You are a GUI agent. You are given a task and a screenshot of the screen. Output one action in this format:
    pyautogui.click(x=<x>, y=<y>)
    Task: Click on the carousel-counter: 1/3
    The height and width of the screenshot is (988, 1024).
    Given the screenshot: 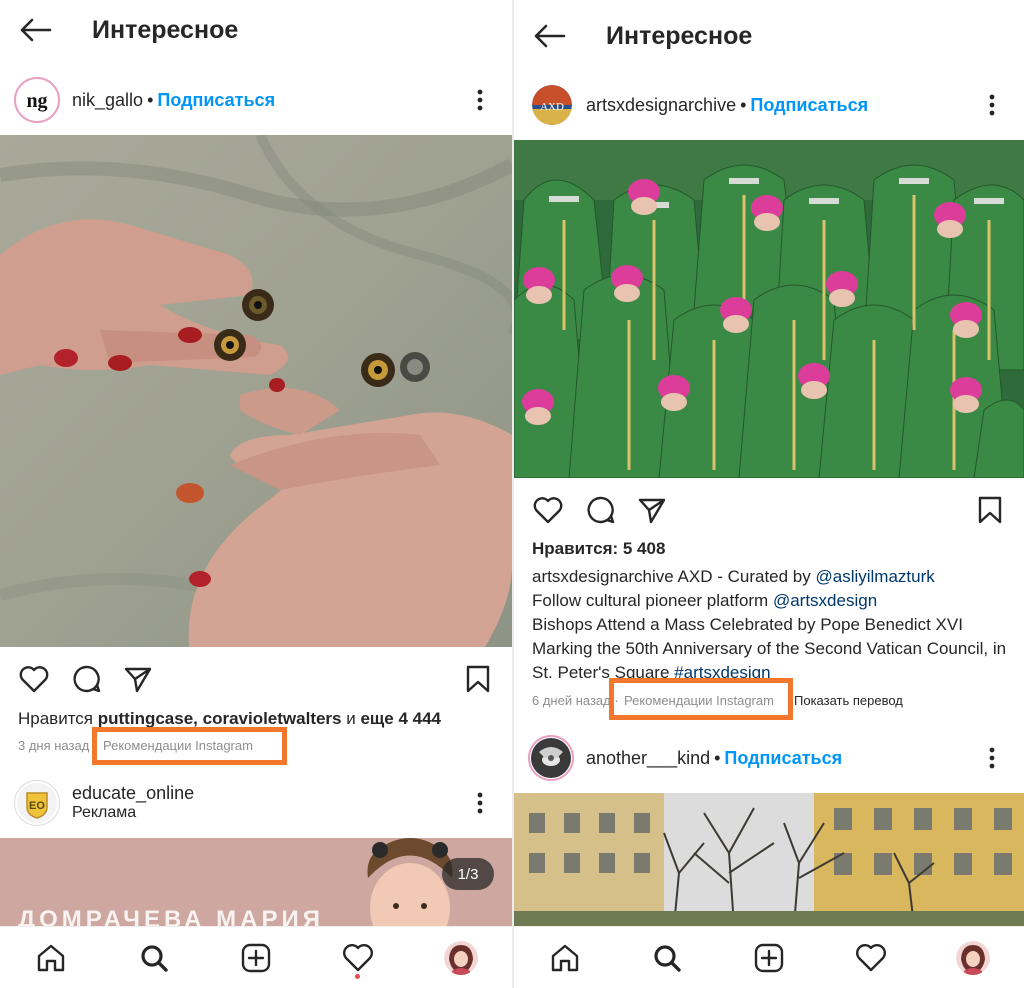 What is the action you would take?
    pyautogui.click(x=468, y=874)
    